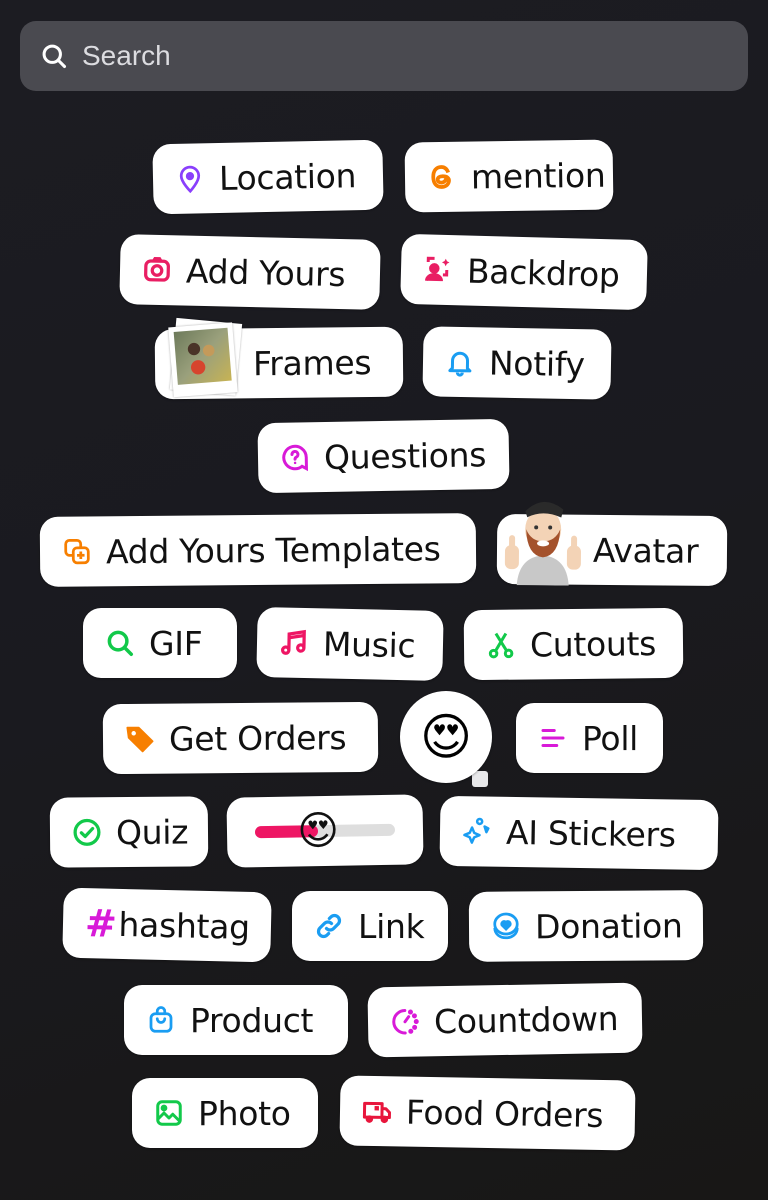 Image resolution: width=768 pixels, height=1200 pixels. What do you see at coordinates (538, 176) in the screenshot?
I see `sticker-label: mention` at bounding box center [538, 176].